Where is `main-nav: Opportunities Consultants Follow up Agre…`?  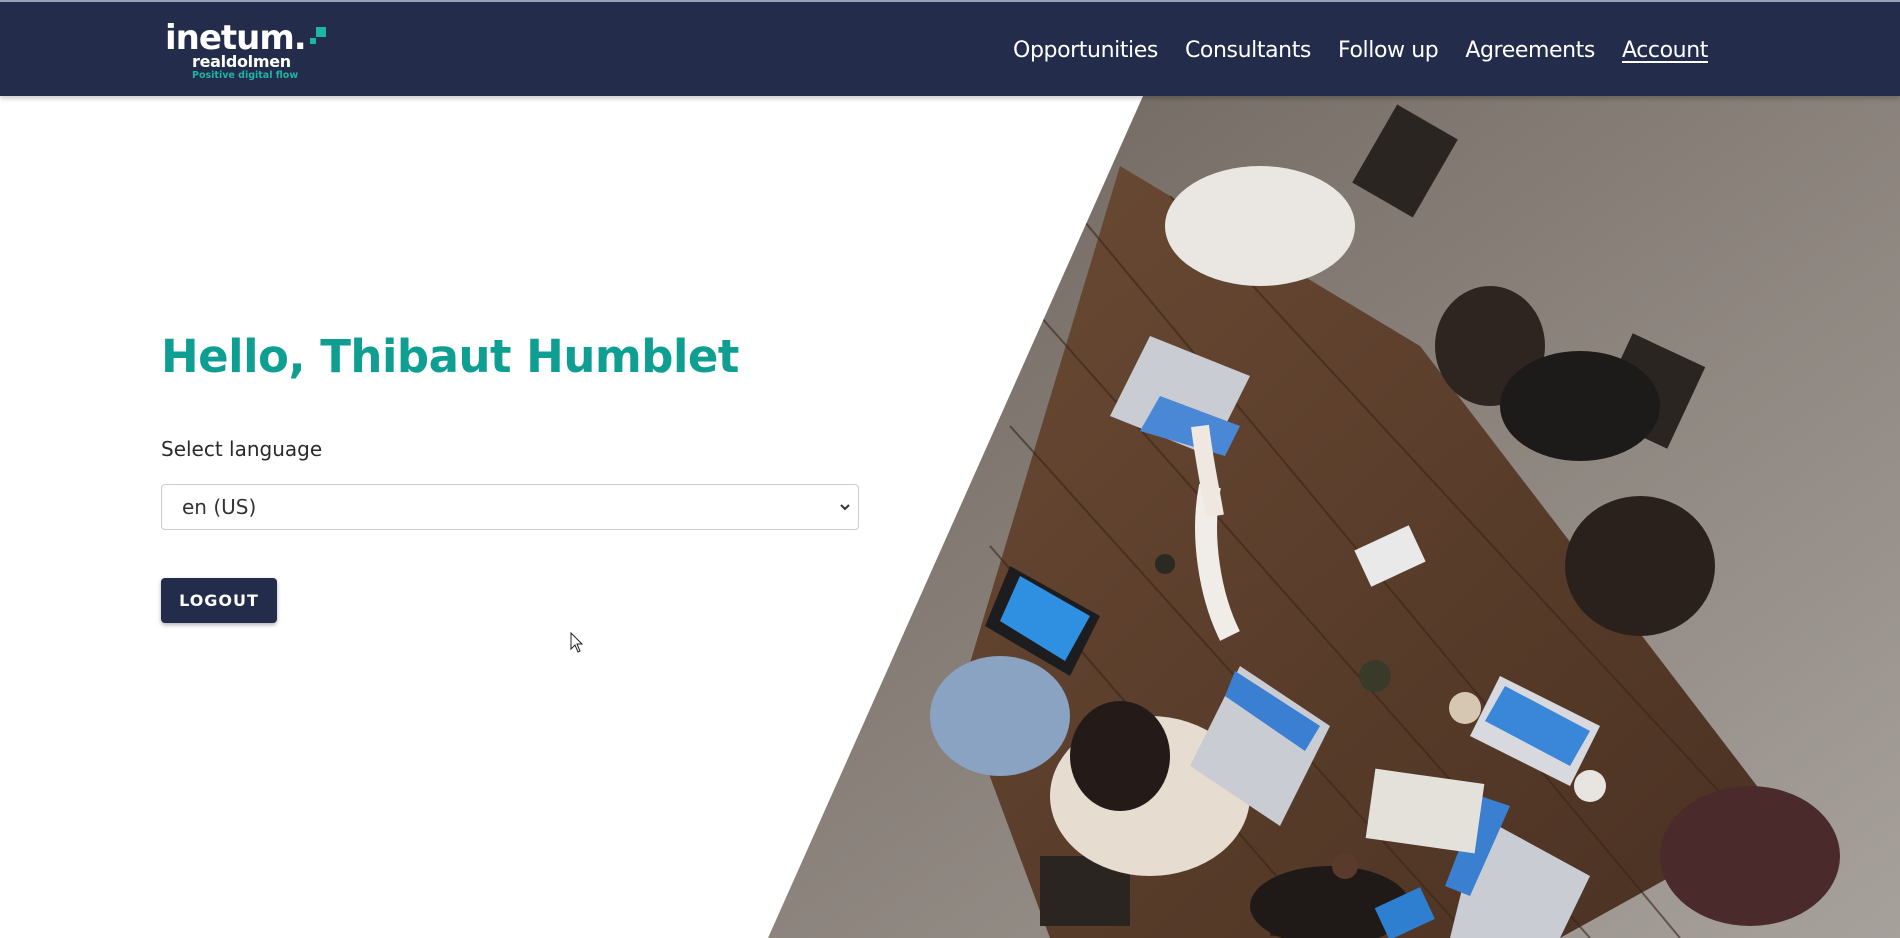 main-nav: Opportunities Consultants Follow up Agre… is located at coordinates (1360, 50).